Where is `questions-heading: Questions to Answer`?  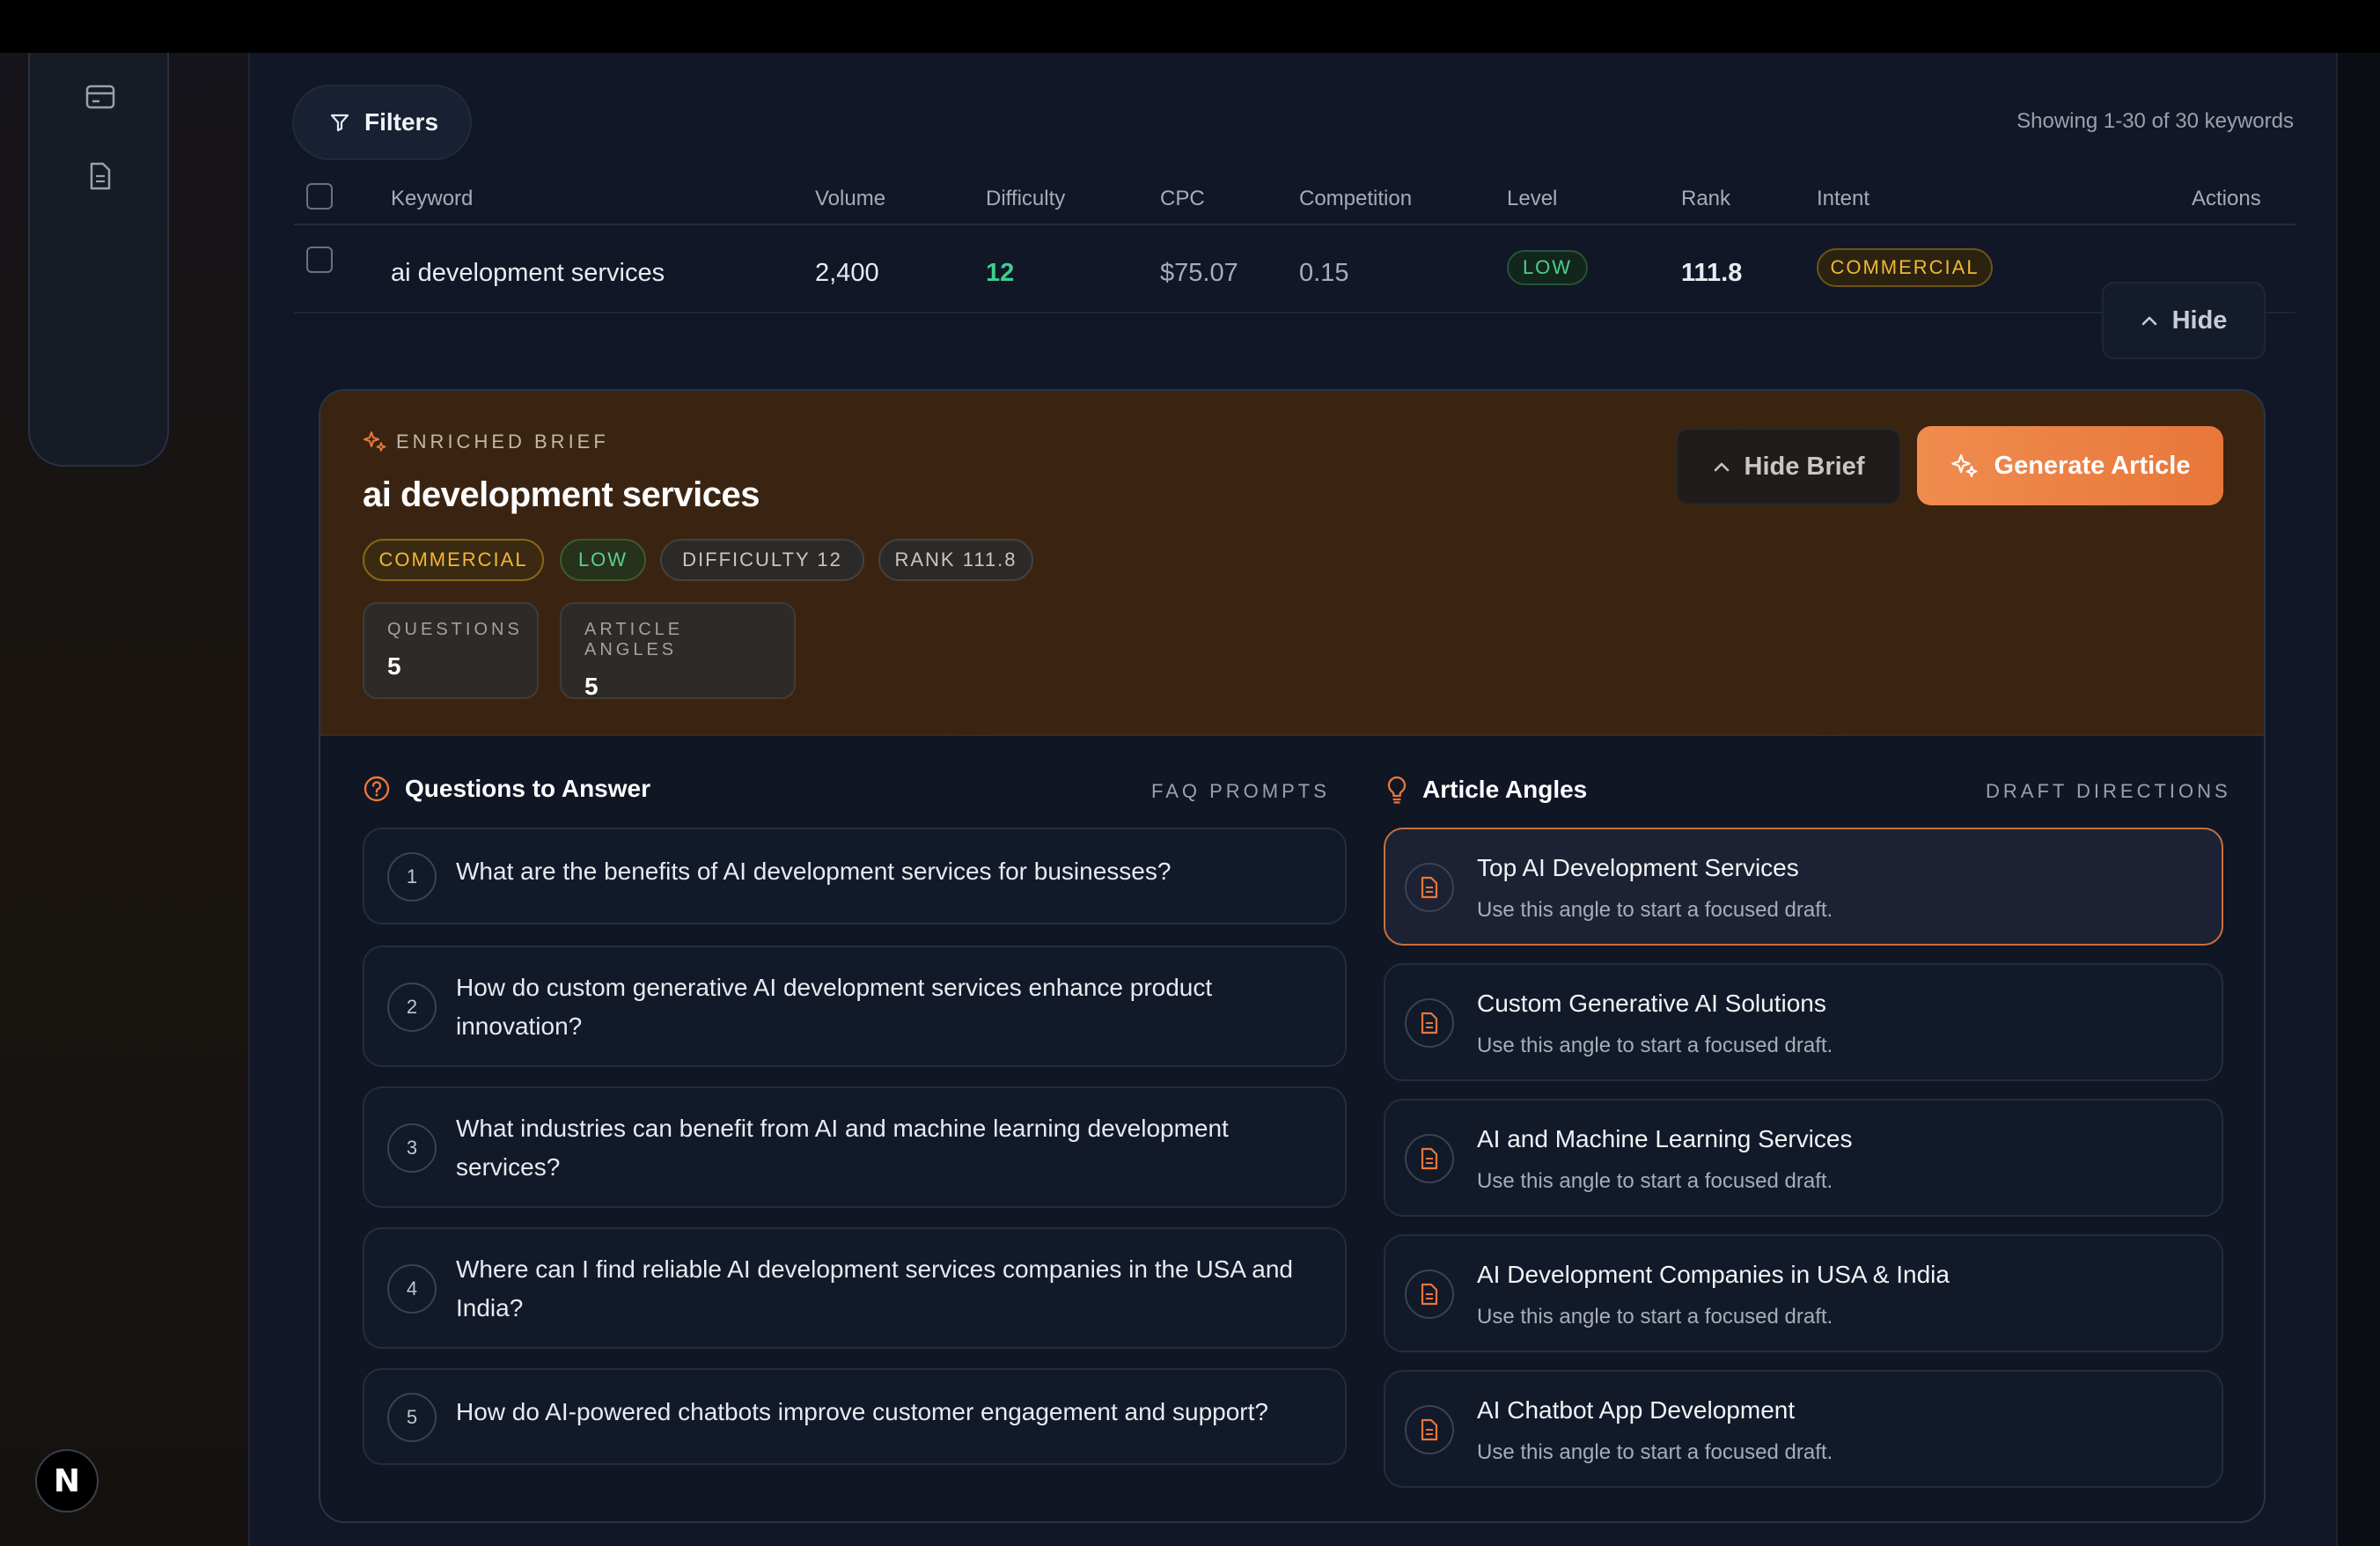
questions-heading: Questions to Answer is located at coordinates (506, 789).